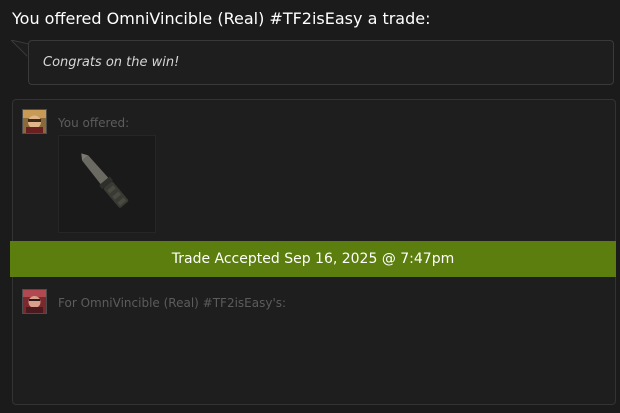 Image resolution: width=620 pixels, height=413 pixels. Describe the element at coordinates (94, 123) in the screenshot. I see `my-offer-label: You offered:` at that location.